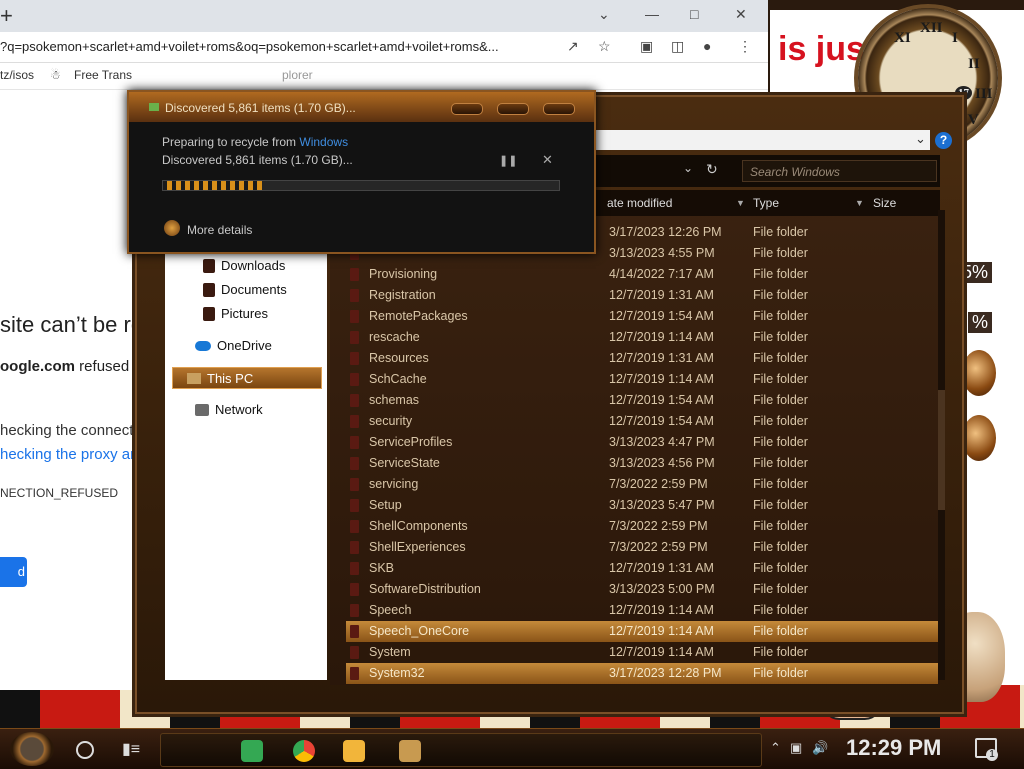  I want to click on window-title-fragment: plorer, so click(297, 75).